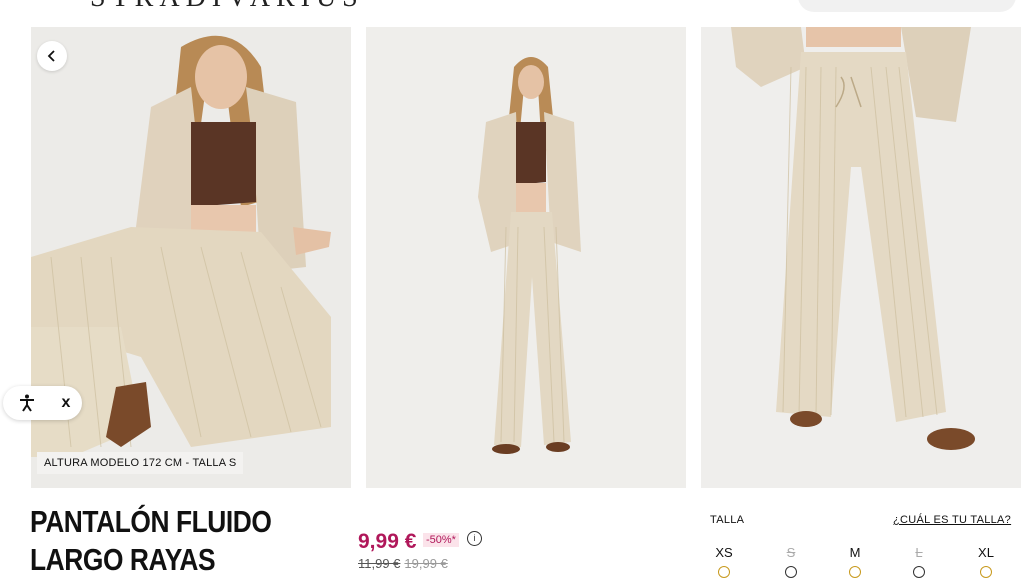 The width and height of the screenshot is (1024, 579). What do you see at coordinates (855, 552) in the screenshot?
I see `size-option-m: M` at bounding box center [855, 552].